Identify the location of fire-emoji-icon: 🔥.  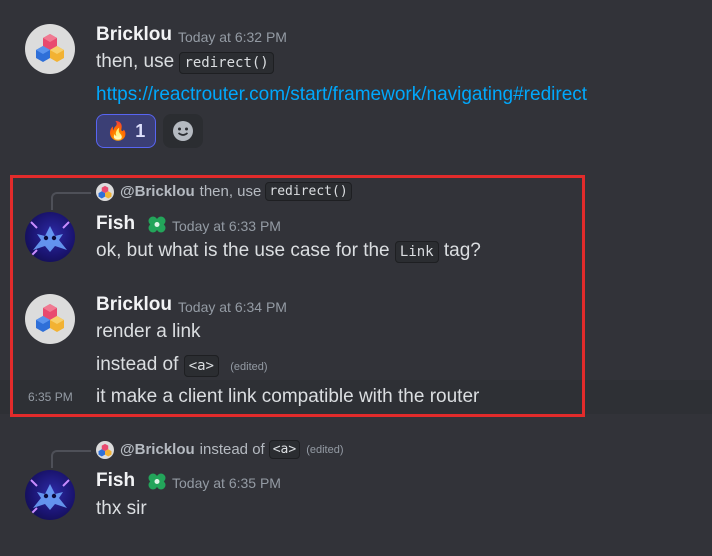
(118, 130).